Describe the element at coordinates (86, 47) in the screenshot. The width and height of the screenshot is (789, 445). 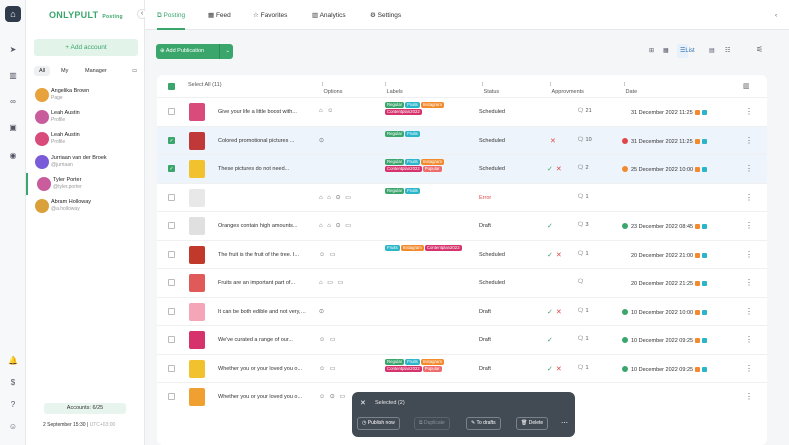
I see `add-account-button: + Add account` at that location.